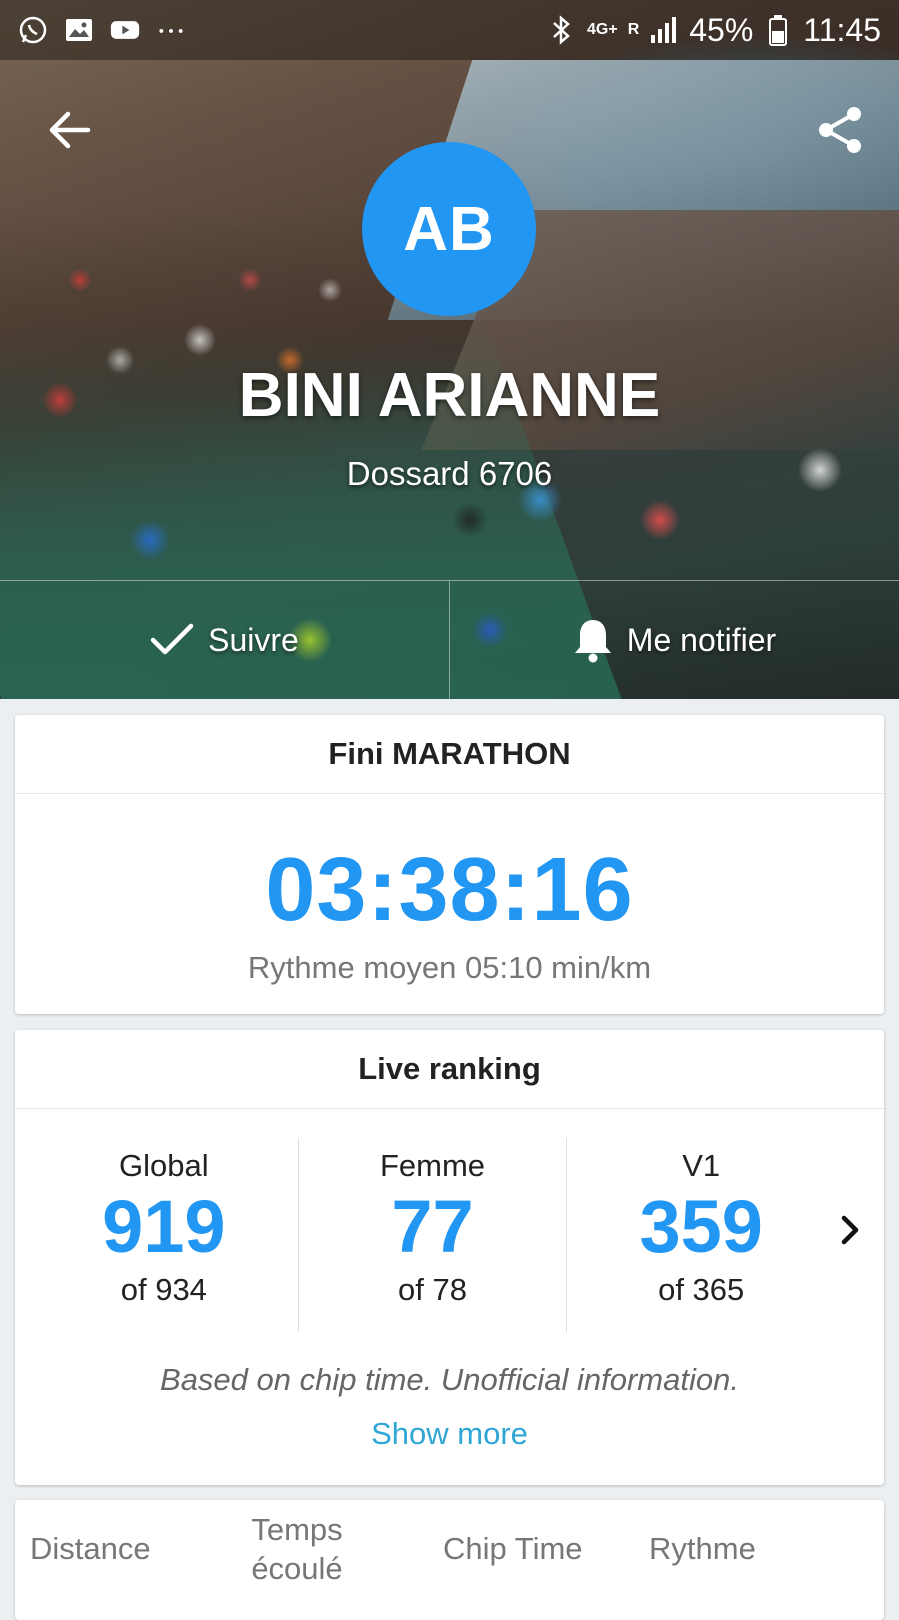  I want to click on splits-header-pace: Rythme, so click(702, 1549).